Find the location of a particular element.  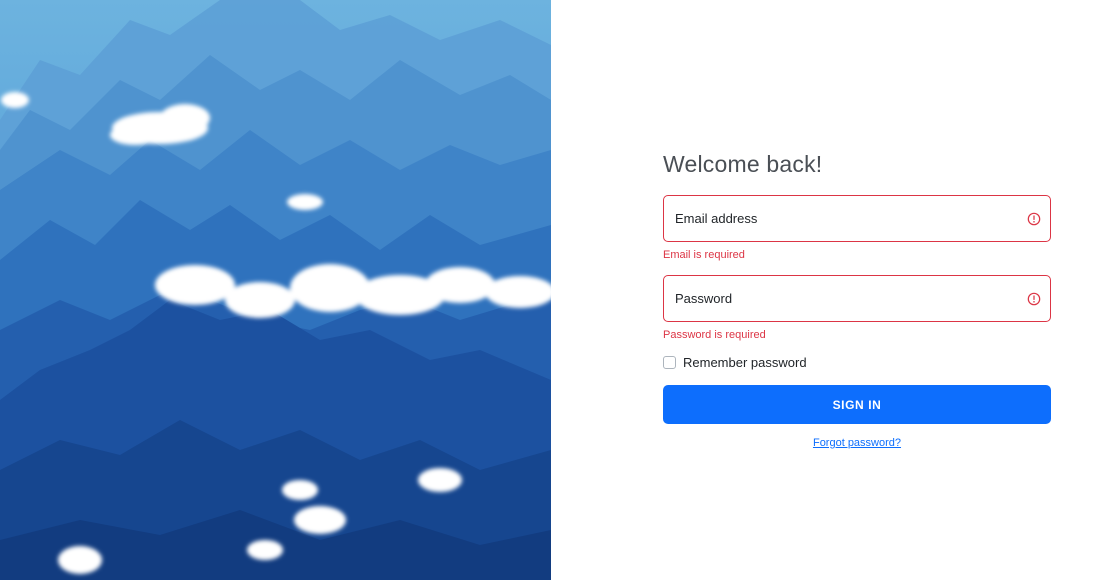

sign-in-button: SIGN IN is located at coordinates (857, 404).